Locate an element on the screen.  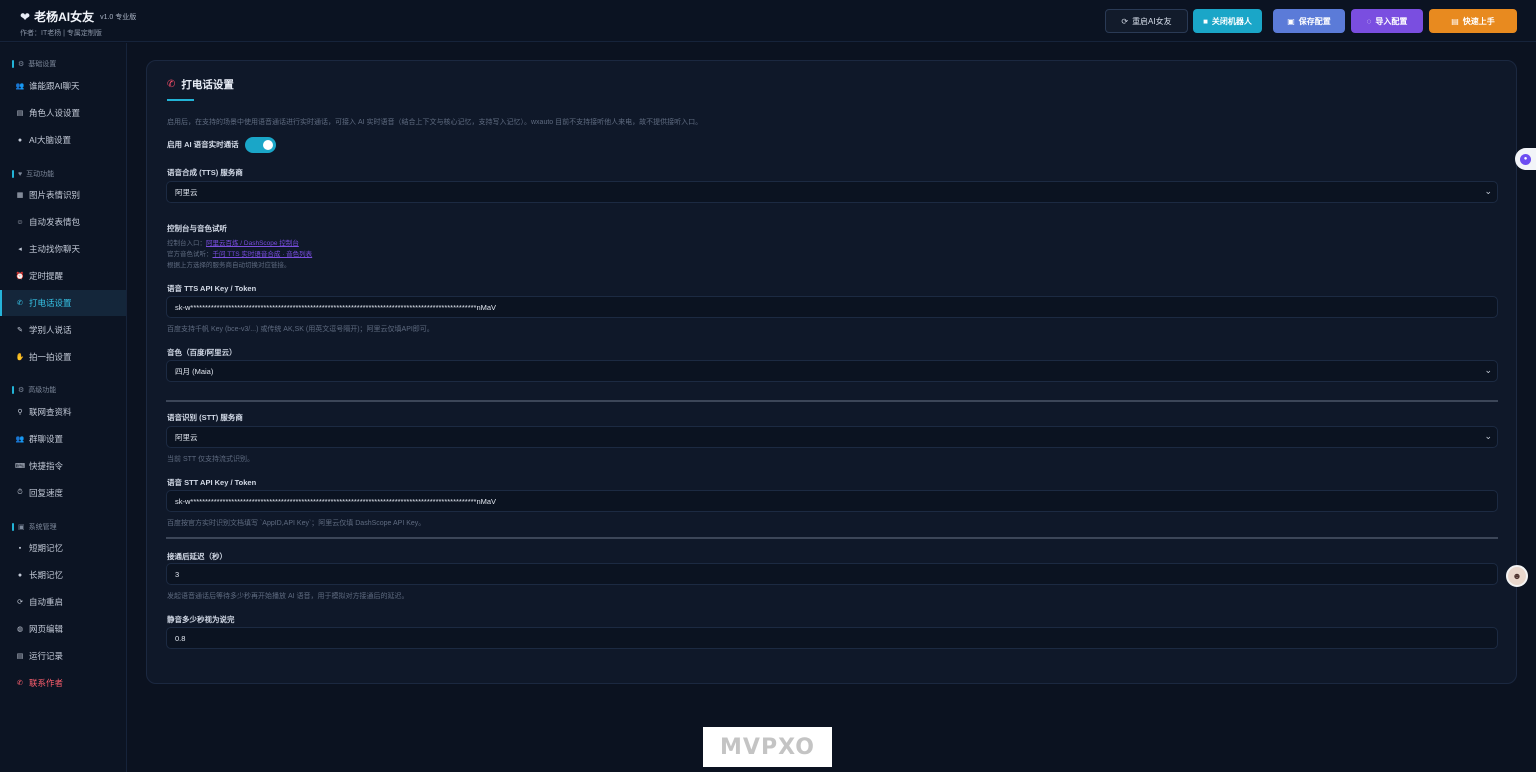
delay-hint: 发起语音通话后等待多少秒再开始播放 AI 语音，用于模拟对方接通后的延迟。 is located at coordinates (288, 596).